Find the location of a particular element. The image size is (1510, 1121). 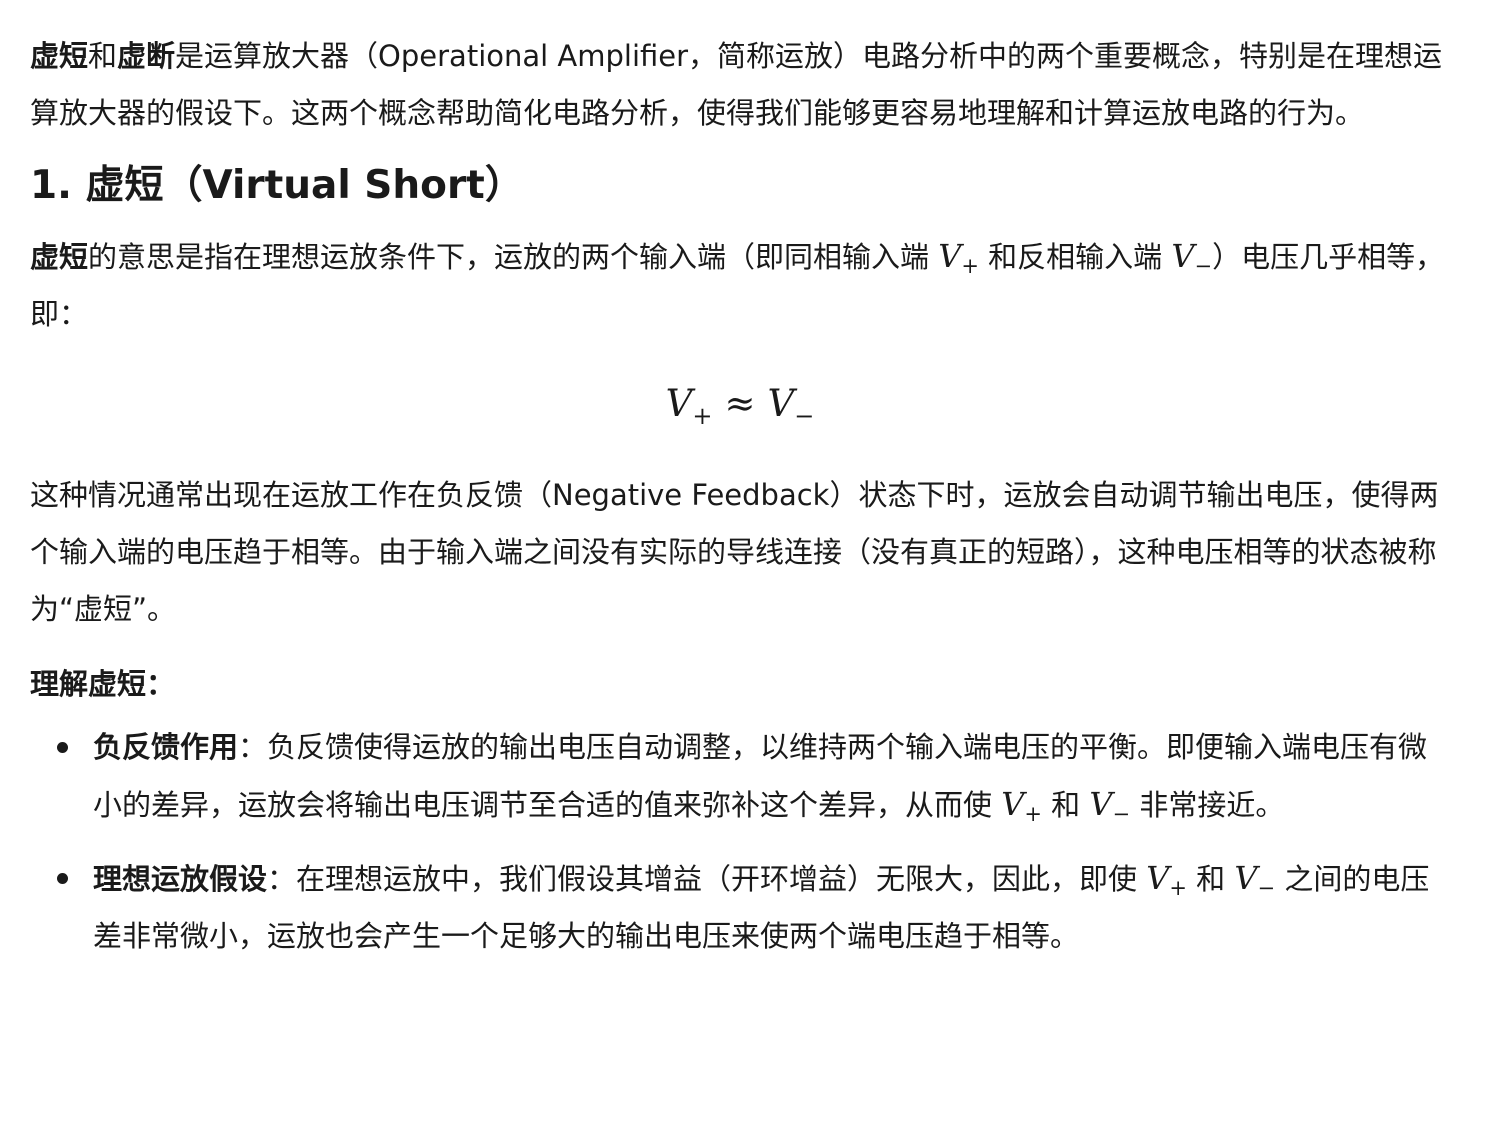

intro-conjunction: 和 is located at coordinates (103, 56).